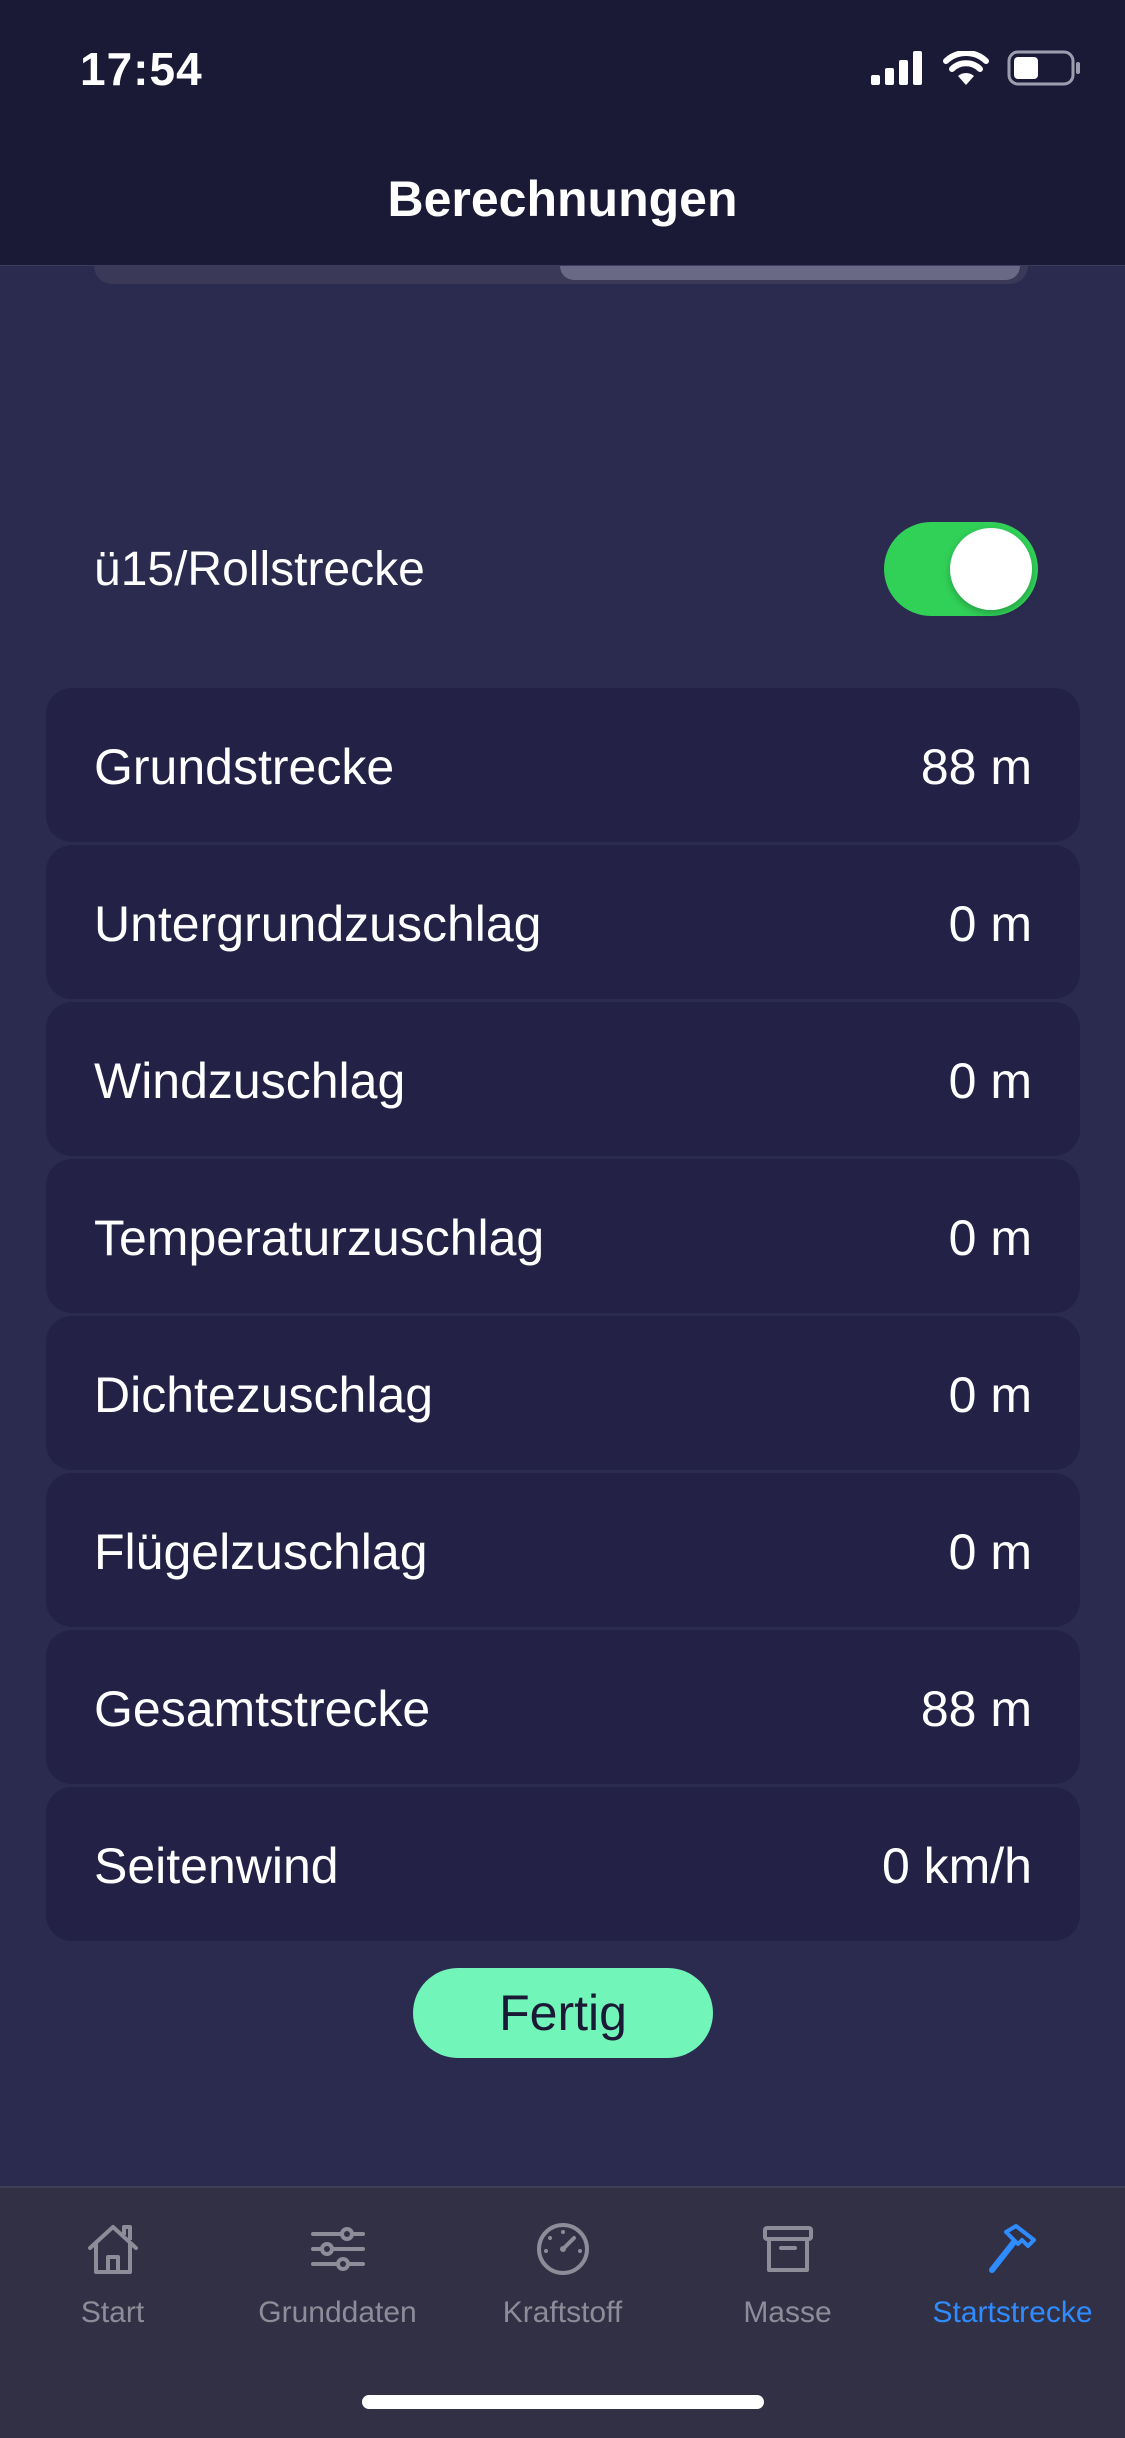 This screenshot has height=2438, width=1125. I want to click on cellular-signal-icon, so click(896, 68).